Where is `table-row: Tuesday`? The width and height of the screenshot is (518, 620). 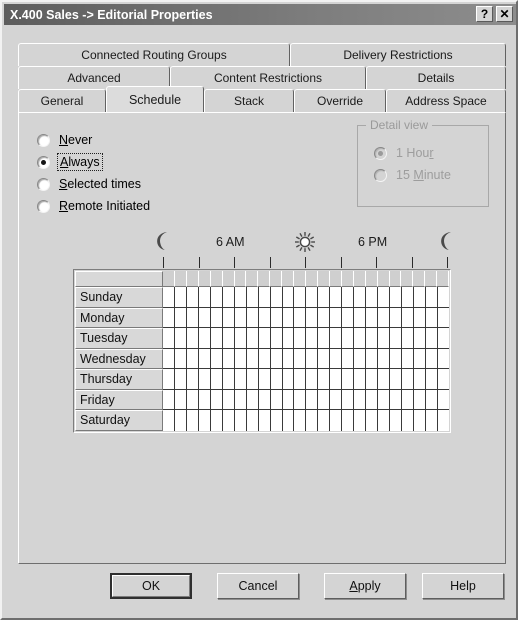
table-row: Tuesday is located at coordinates (262, 338).